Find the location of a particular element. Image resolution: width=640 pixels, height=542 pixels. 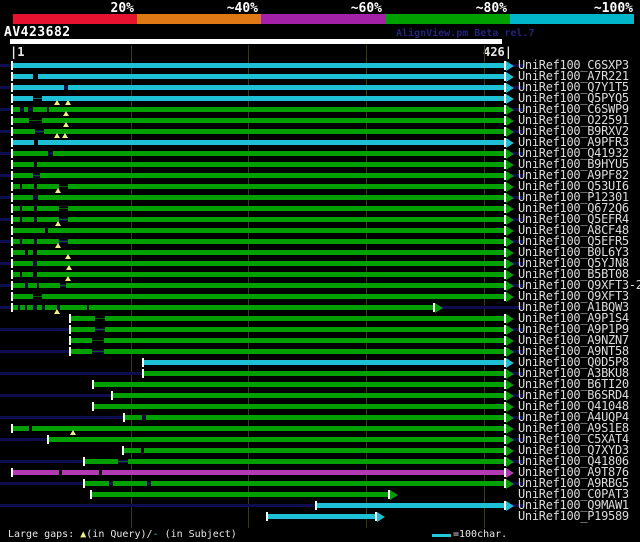

gap-bridge-line is located at coordinates (63, 219).